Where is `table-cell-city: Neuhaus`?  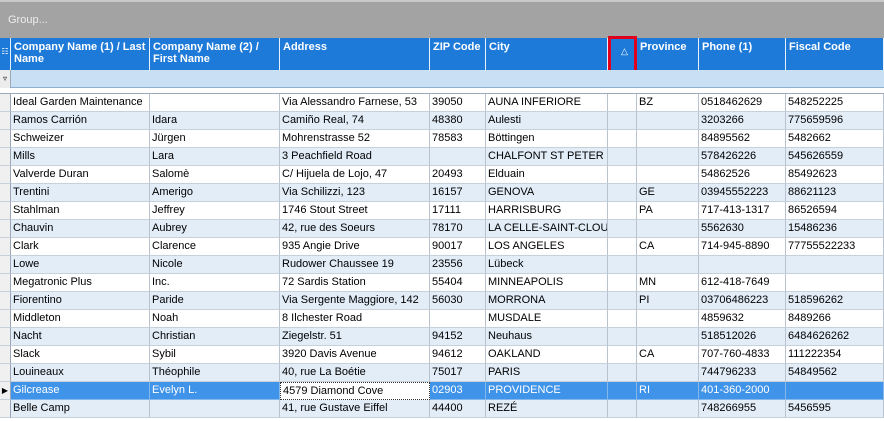
table-cell-city: Neuhaus is located at coordinates (547, 337).